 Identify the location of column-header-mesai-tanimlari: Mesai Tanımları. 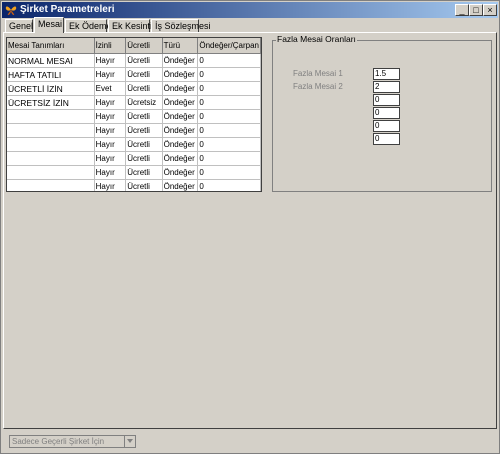
(51, 46).